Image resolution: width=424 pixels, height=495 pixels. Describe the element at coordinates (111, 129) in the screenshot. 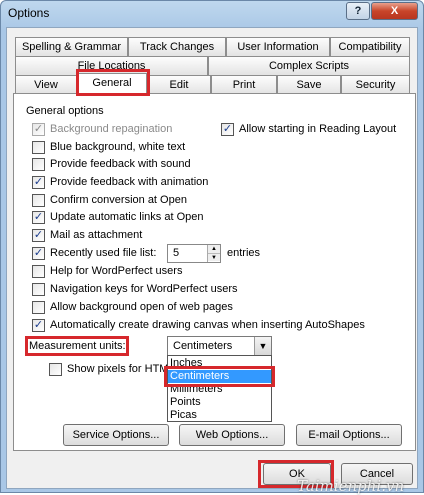

I see `option-label: Background repagination` at that location.